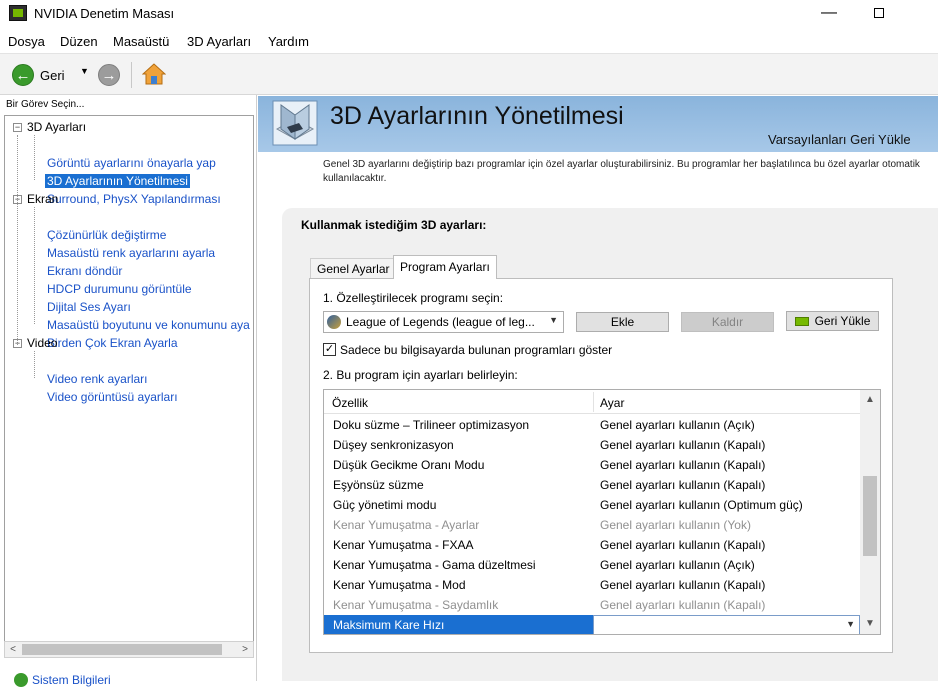 This screenshot has height=687, width=938. What do you see at coordinates (870, 399) in the screenshot?
I see `scroll-up-icon: ▲` at bounding box center [870, 399].